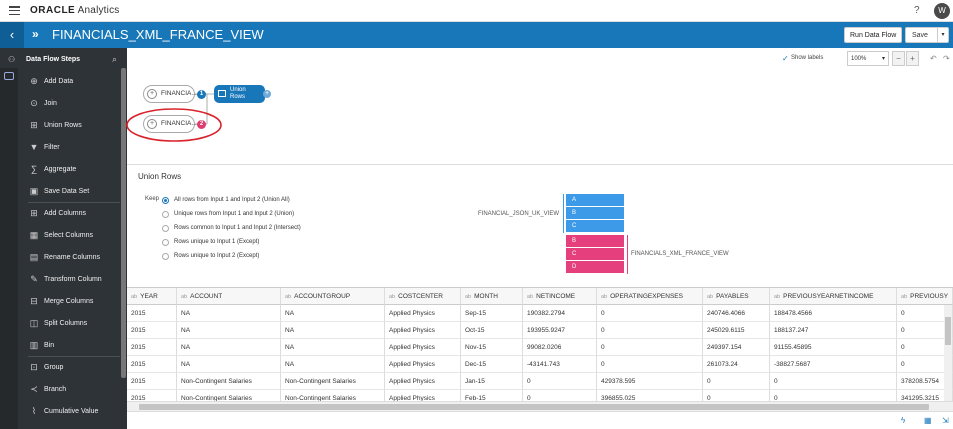 Image resolution: width=953 pixels, height=429 pixels. Describe the element at coordinates (595, 241) in the screenshot. I see `input2-row-b: B` at that location.